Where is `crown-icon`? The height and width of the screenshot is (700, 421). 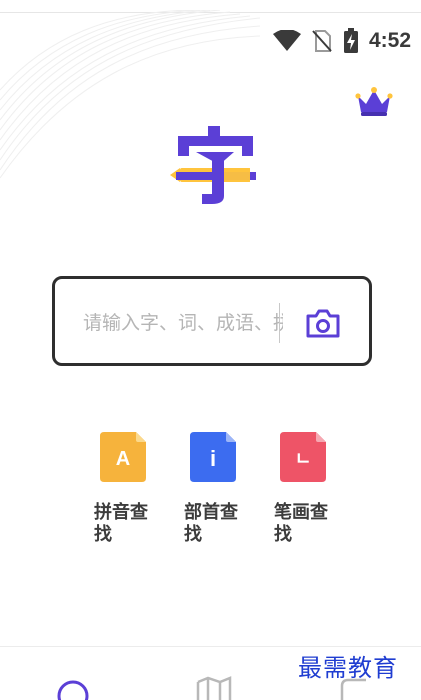
crown-icon is located at coordinates (374, 102).